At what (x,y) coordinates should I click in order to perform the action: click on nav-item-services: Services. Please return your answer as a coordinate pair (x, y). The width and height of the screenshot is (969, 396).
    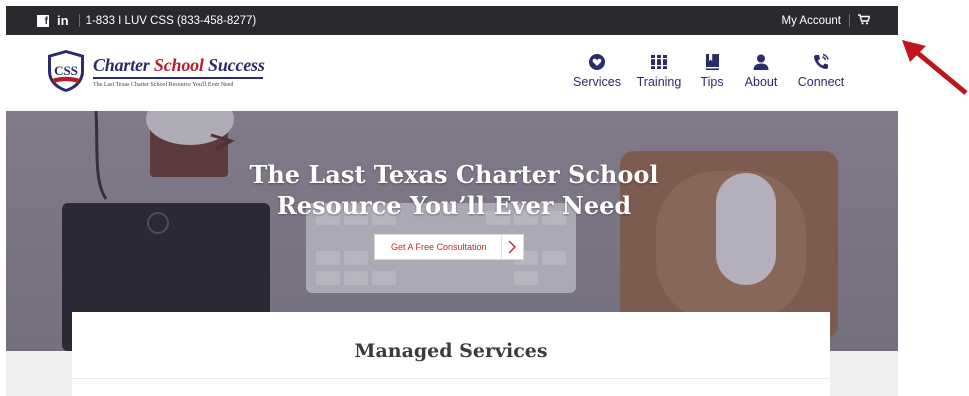
    Looking at the image, I should click on (597, 70).